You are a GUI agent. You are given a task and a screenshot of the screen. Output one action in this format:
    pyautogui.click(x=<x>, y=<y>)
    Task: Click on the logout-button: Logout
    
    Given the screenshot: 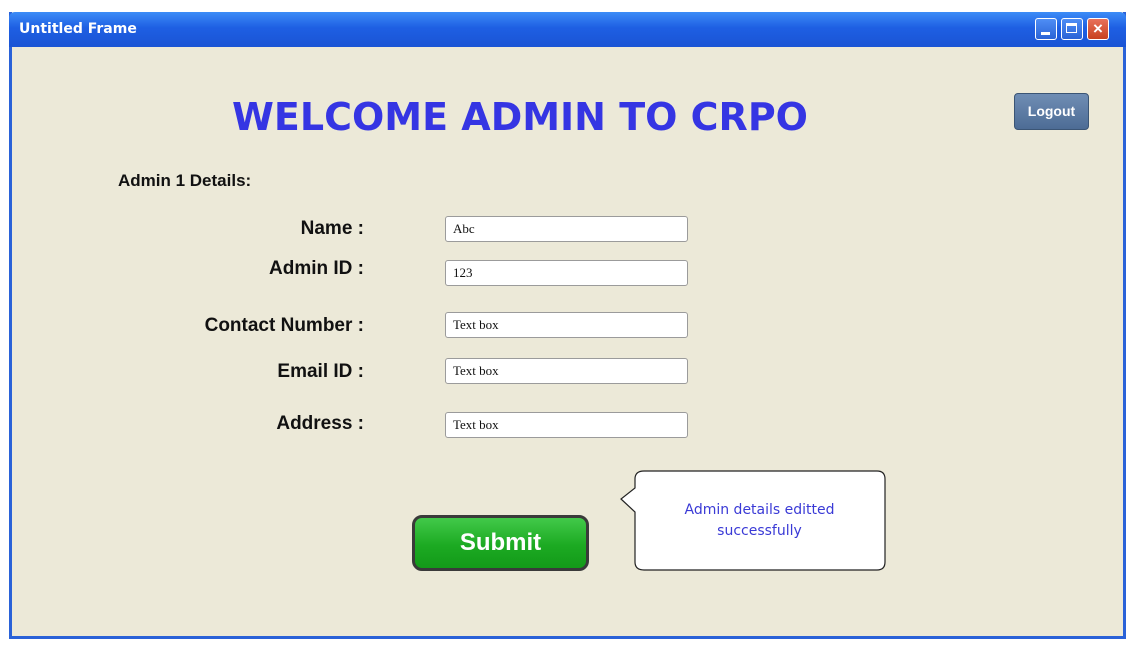 What is the action you would take?
    pyautogui.click(x=1051, y=111)
    